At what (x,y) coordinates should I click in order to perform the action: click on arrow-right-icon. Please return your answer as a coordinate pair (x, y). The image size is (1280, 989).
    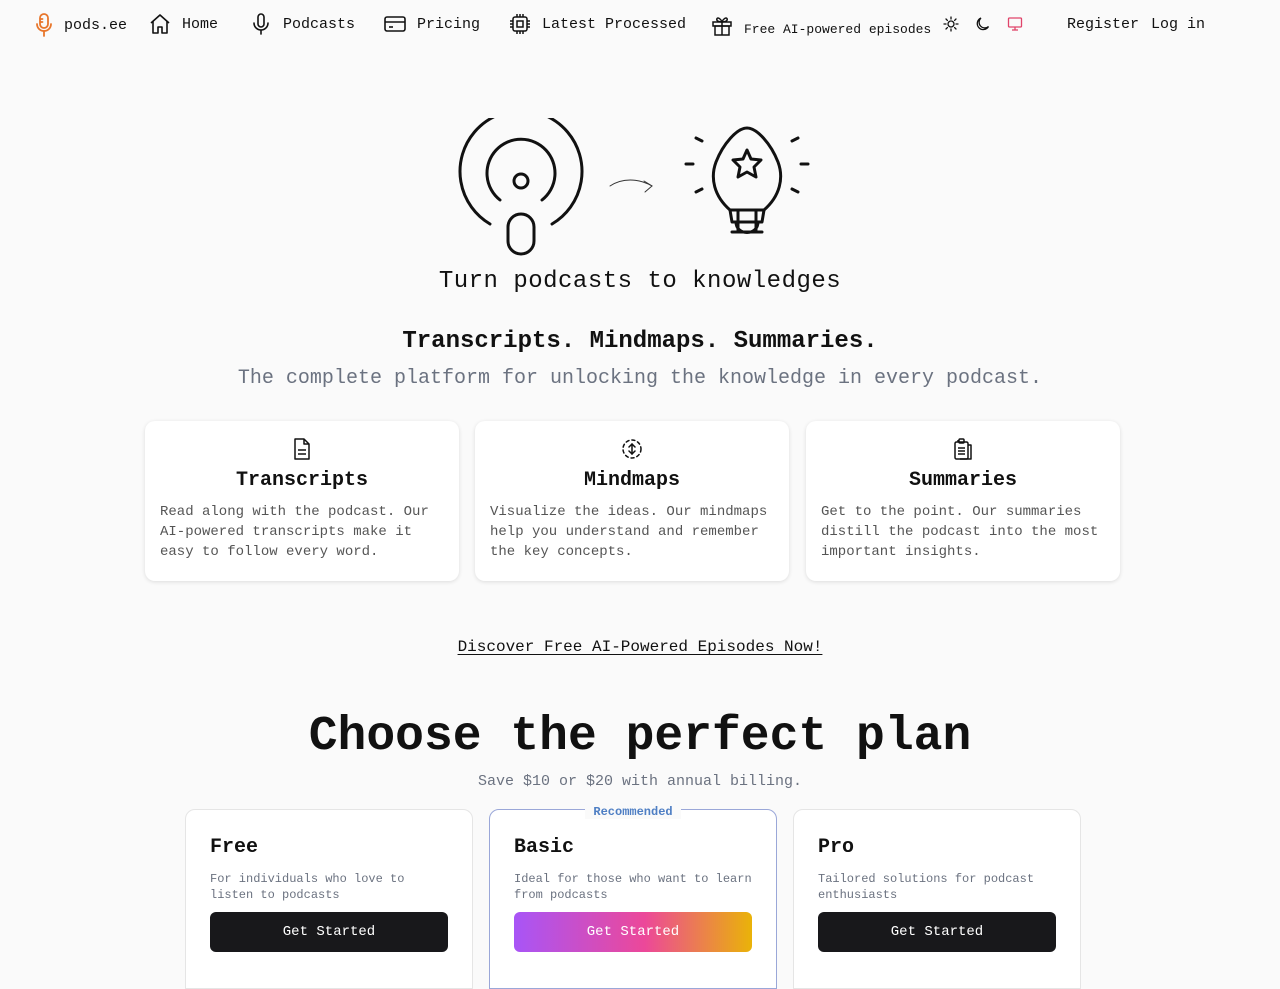
    Looking at the image, I should click on (631, 186).